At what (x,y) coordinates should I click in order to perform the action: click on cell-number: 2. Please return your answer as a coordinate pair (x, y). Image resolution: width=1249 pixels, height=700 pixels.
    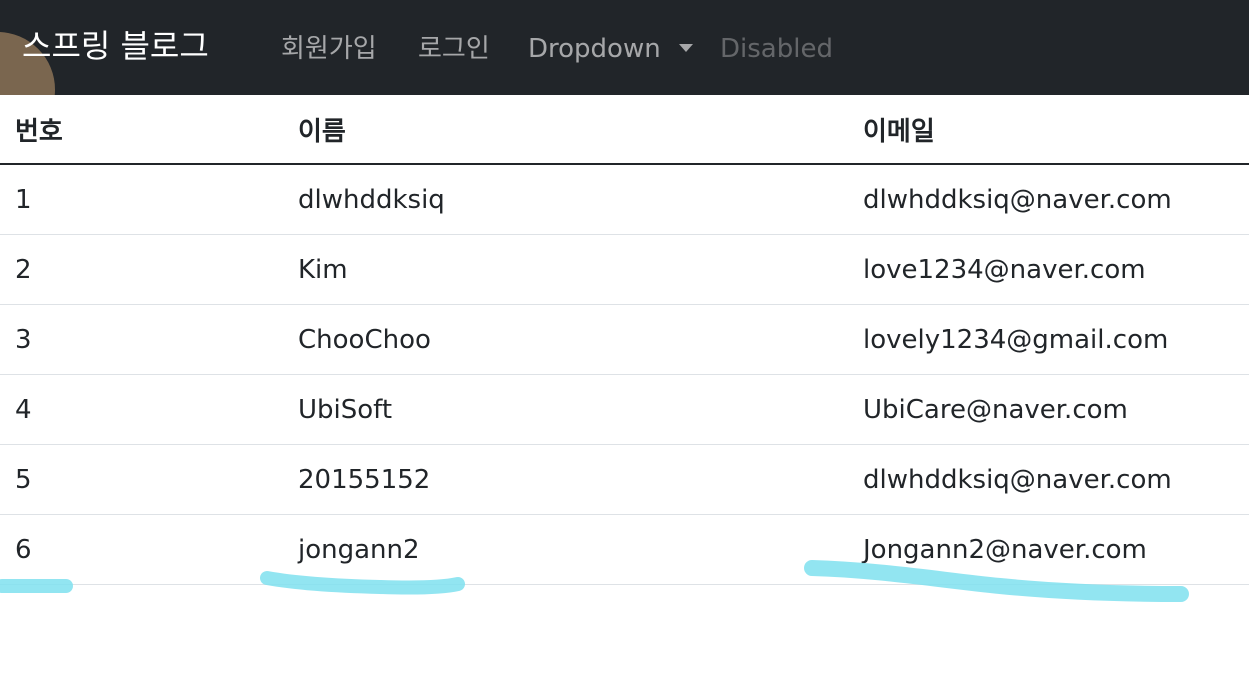
    Looking at the image, I should click on (141, 269).